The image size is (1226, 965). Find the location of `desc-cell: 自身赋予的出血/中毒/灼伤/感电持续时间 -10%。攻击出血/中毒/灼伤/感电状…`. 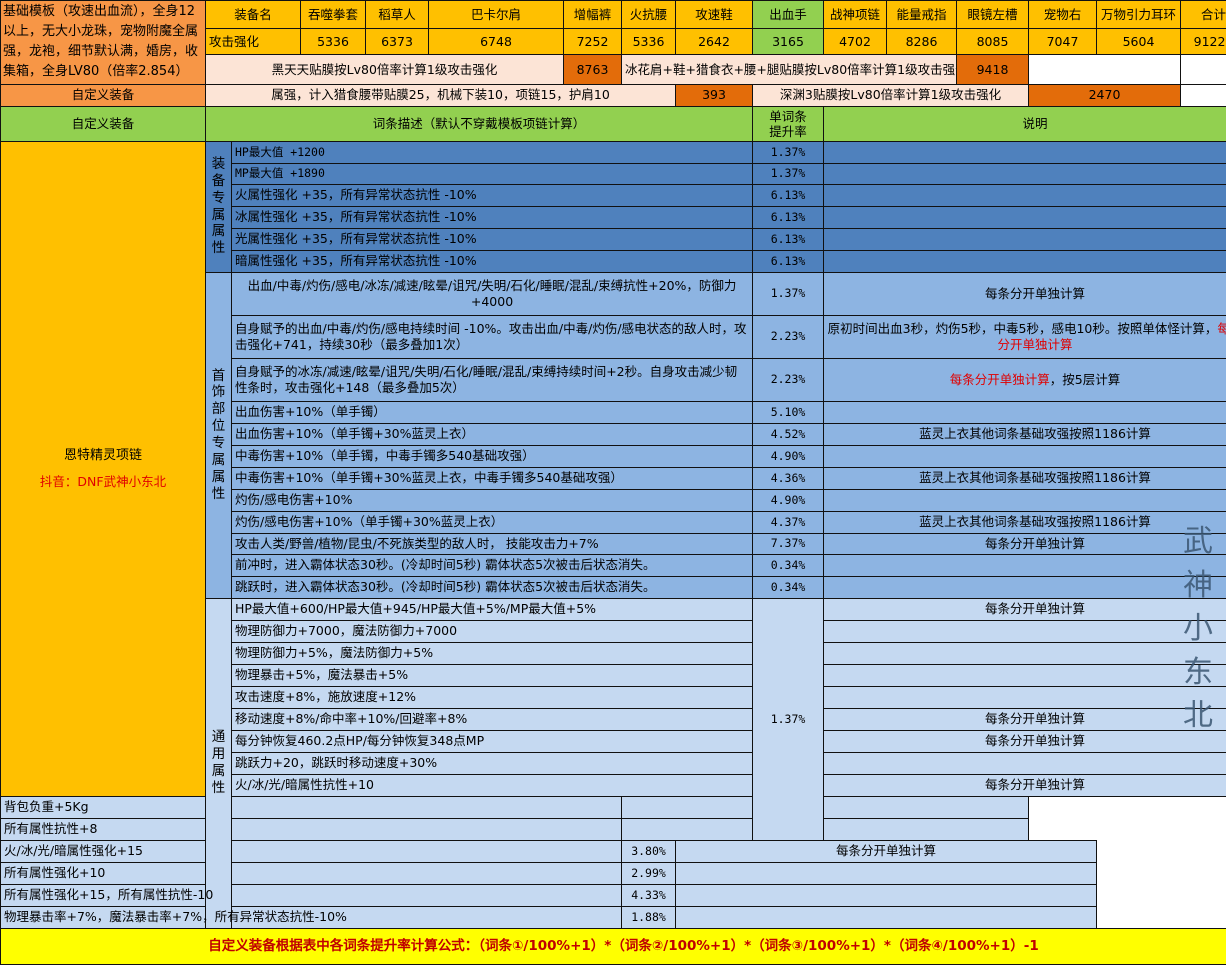

desc-cell: 自身赋予的出血/中毒/灼伤/感电持续时间 -10%。攻击出血/中毒/灼伤/感电状… is located at coordinates (492, 336).